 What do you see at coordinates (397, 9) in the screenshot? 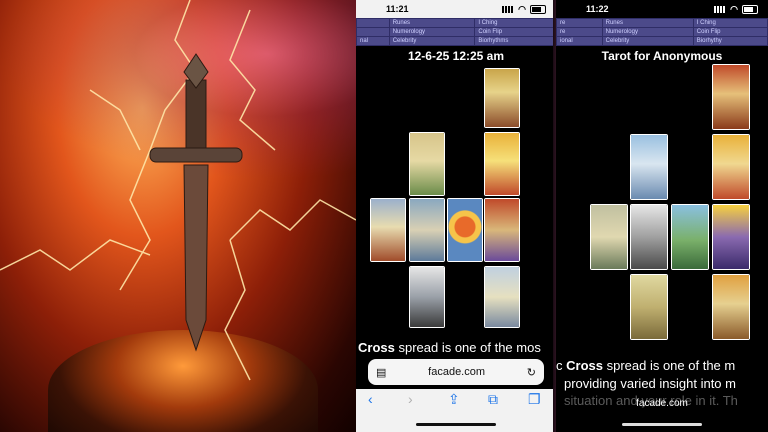
I see `status-time: 11:21` at bounding box center [397, 9].